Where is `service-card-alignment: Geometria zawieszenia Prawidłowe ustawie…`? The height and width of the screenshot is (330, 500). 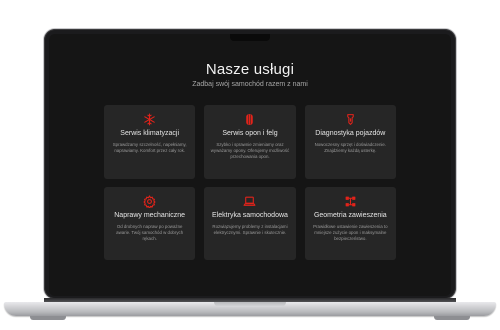 service-card-alignment: Geometria zawieszenia Prawidłowe ustawie… is located at coordinates (350, 223).